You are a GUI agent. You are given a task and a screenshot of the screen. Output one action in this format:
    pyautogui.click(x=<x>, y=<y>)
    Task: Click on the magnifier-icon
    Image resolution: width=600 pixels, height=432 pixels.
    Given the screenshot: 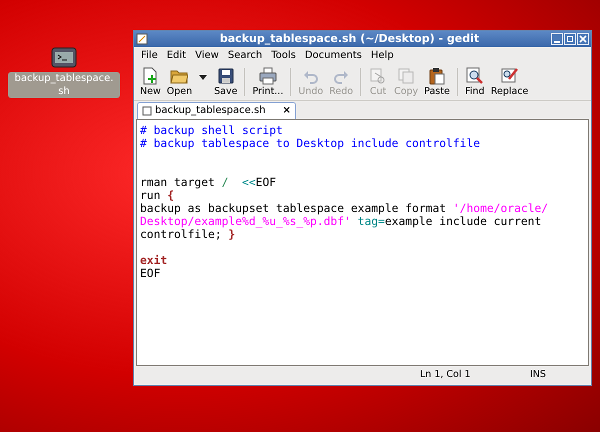 What is the action you would take?
    pyautogui.click(x=475, y=75)
    